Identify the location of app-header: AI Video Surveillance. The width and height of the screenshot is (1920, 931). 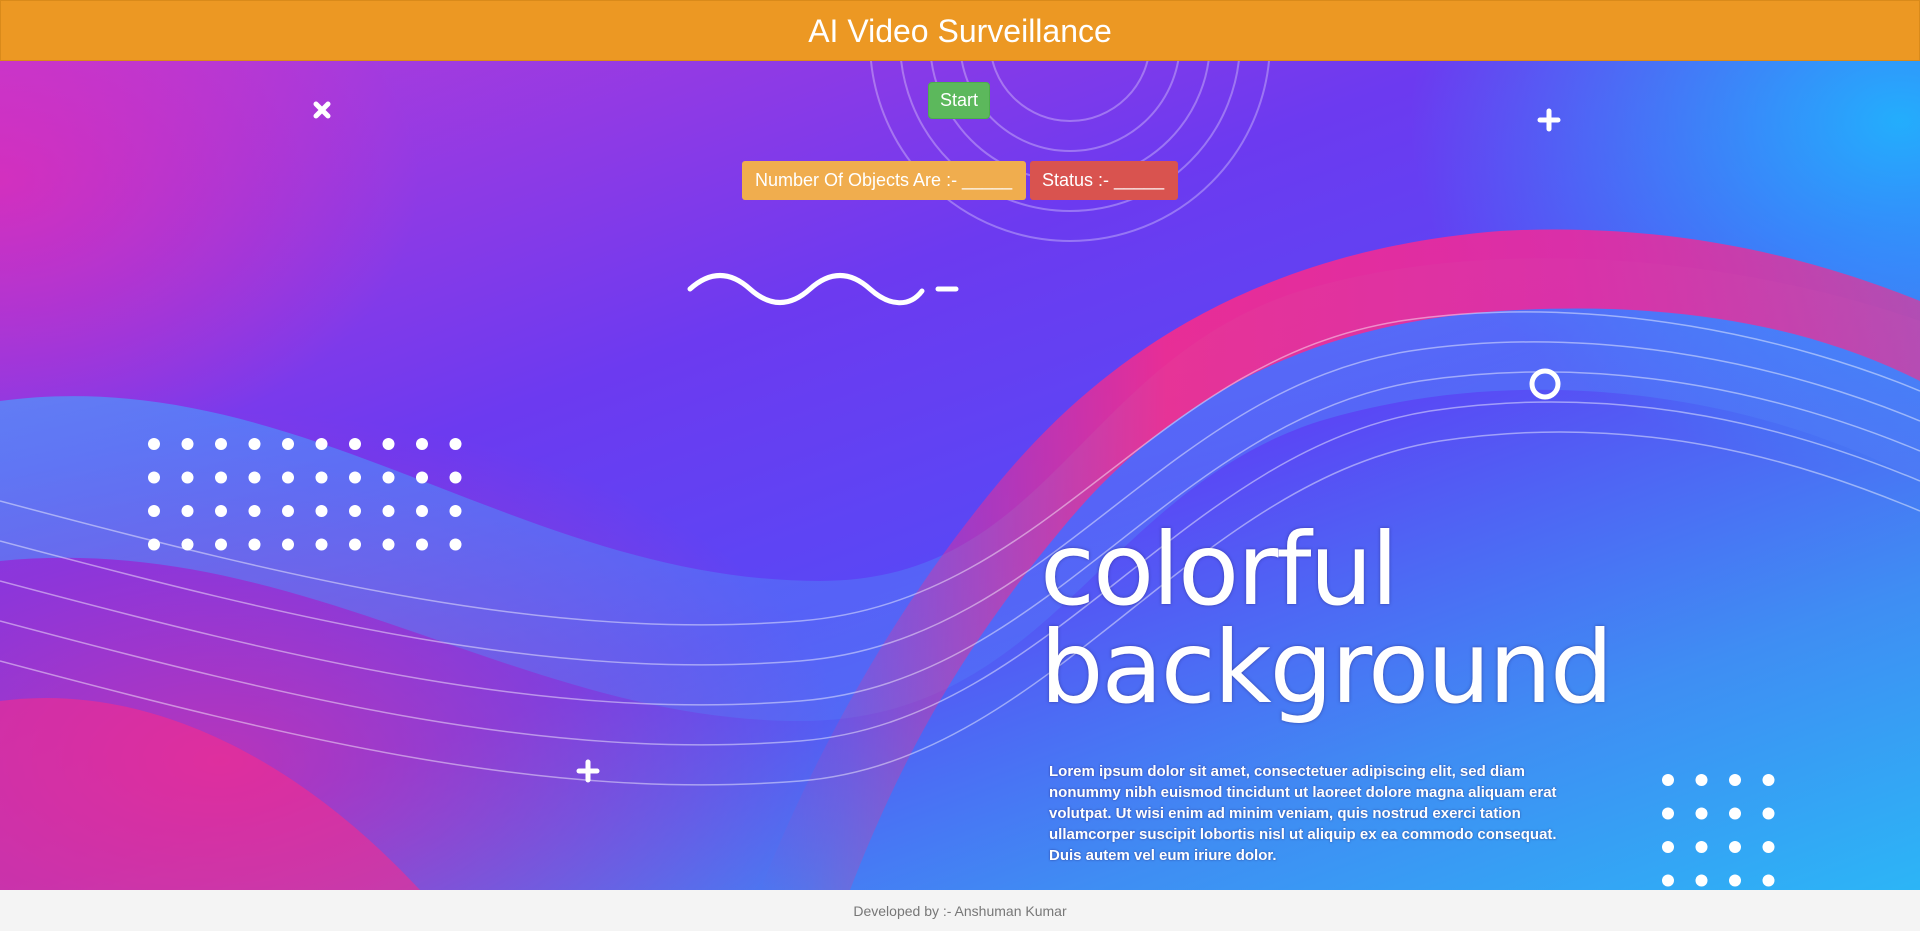
(960, 30).